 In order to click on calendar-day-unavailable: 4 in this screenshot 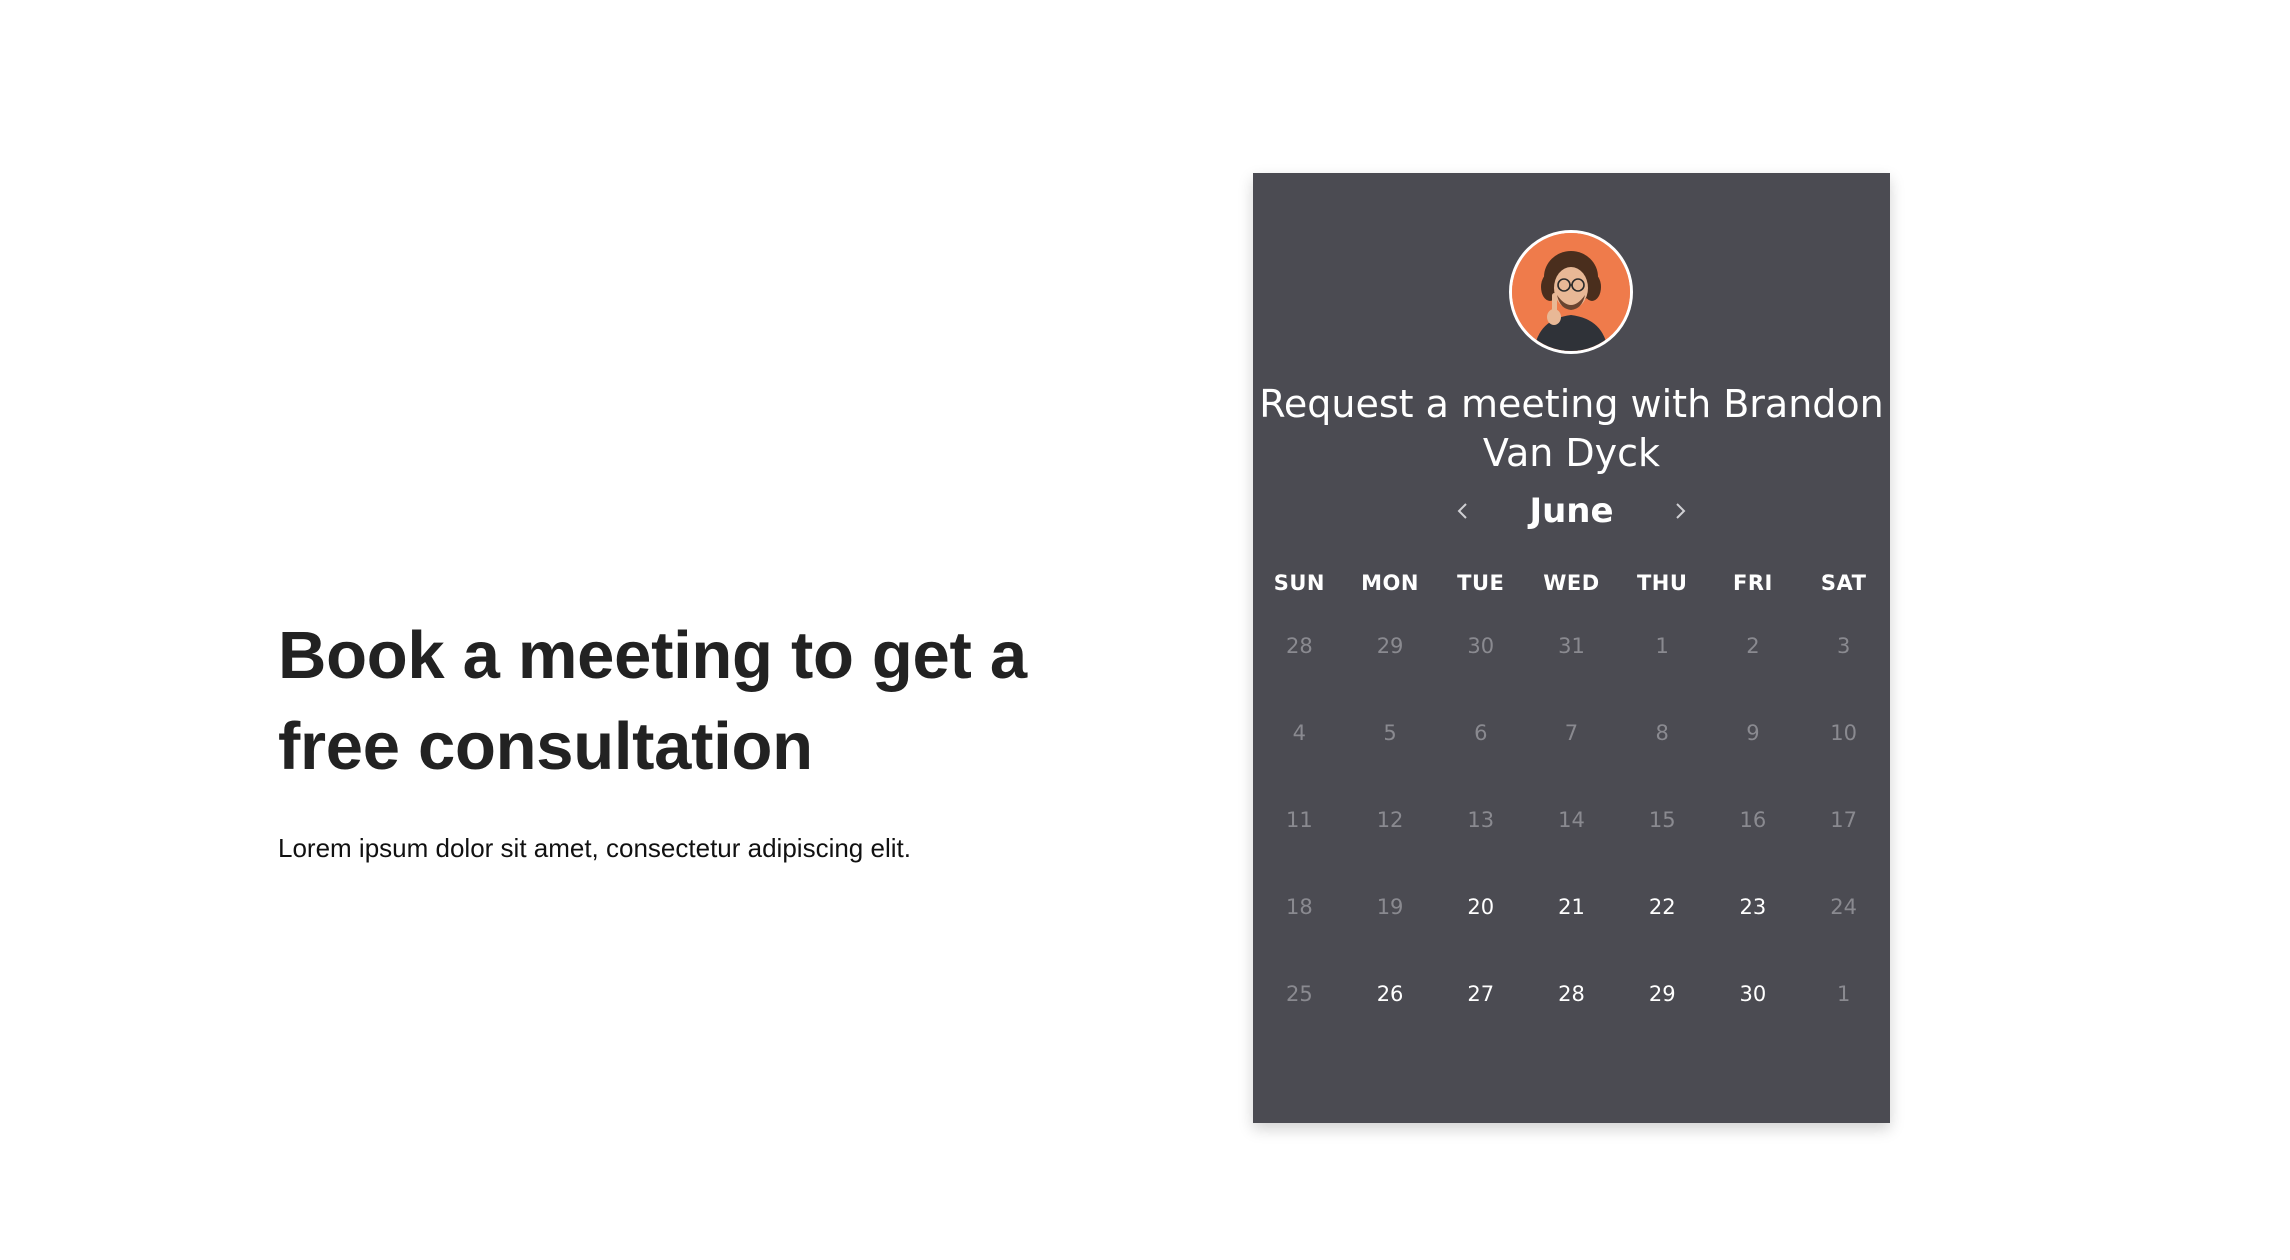, I will do `click(1299, 733)`.